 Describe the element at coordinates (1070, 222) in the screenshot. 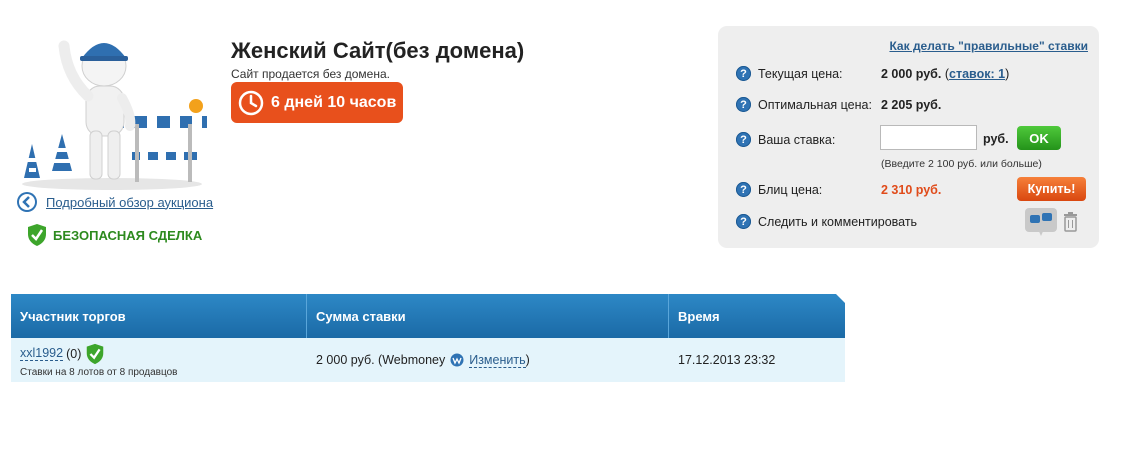

I see `trash-icon` at that location.